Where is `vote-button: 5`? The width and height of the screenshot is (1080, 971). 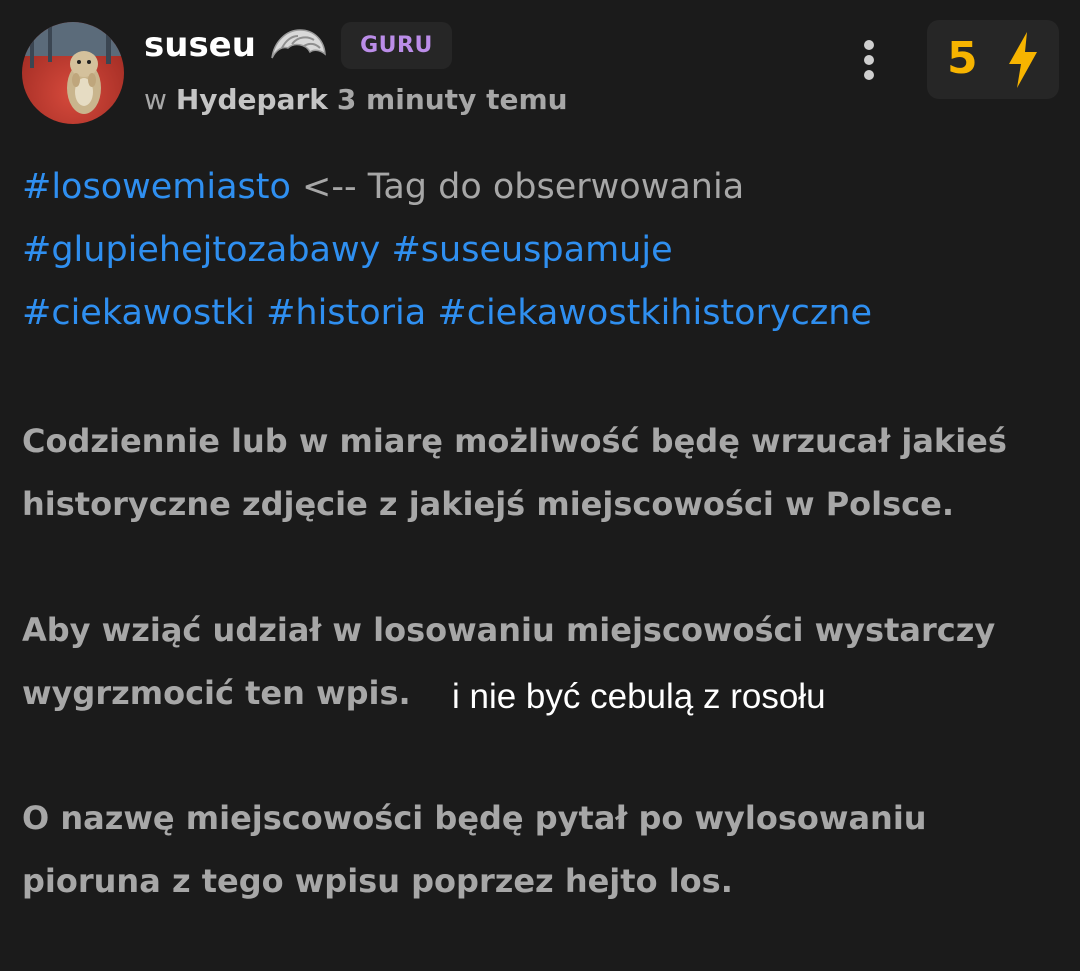 vote-button: 5 is located at coordinates (993, 59).